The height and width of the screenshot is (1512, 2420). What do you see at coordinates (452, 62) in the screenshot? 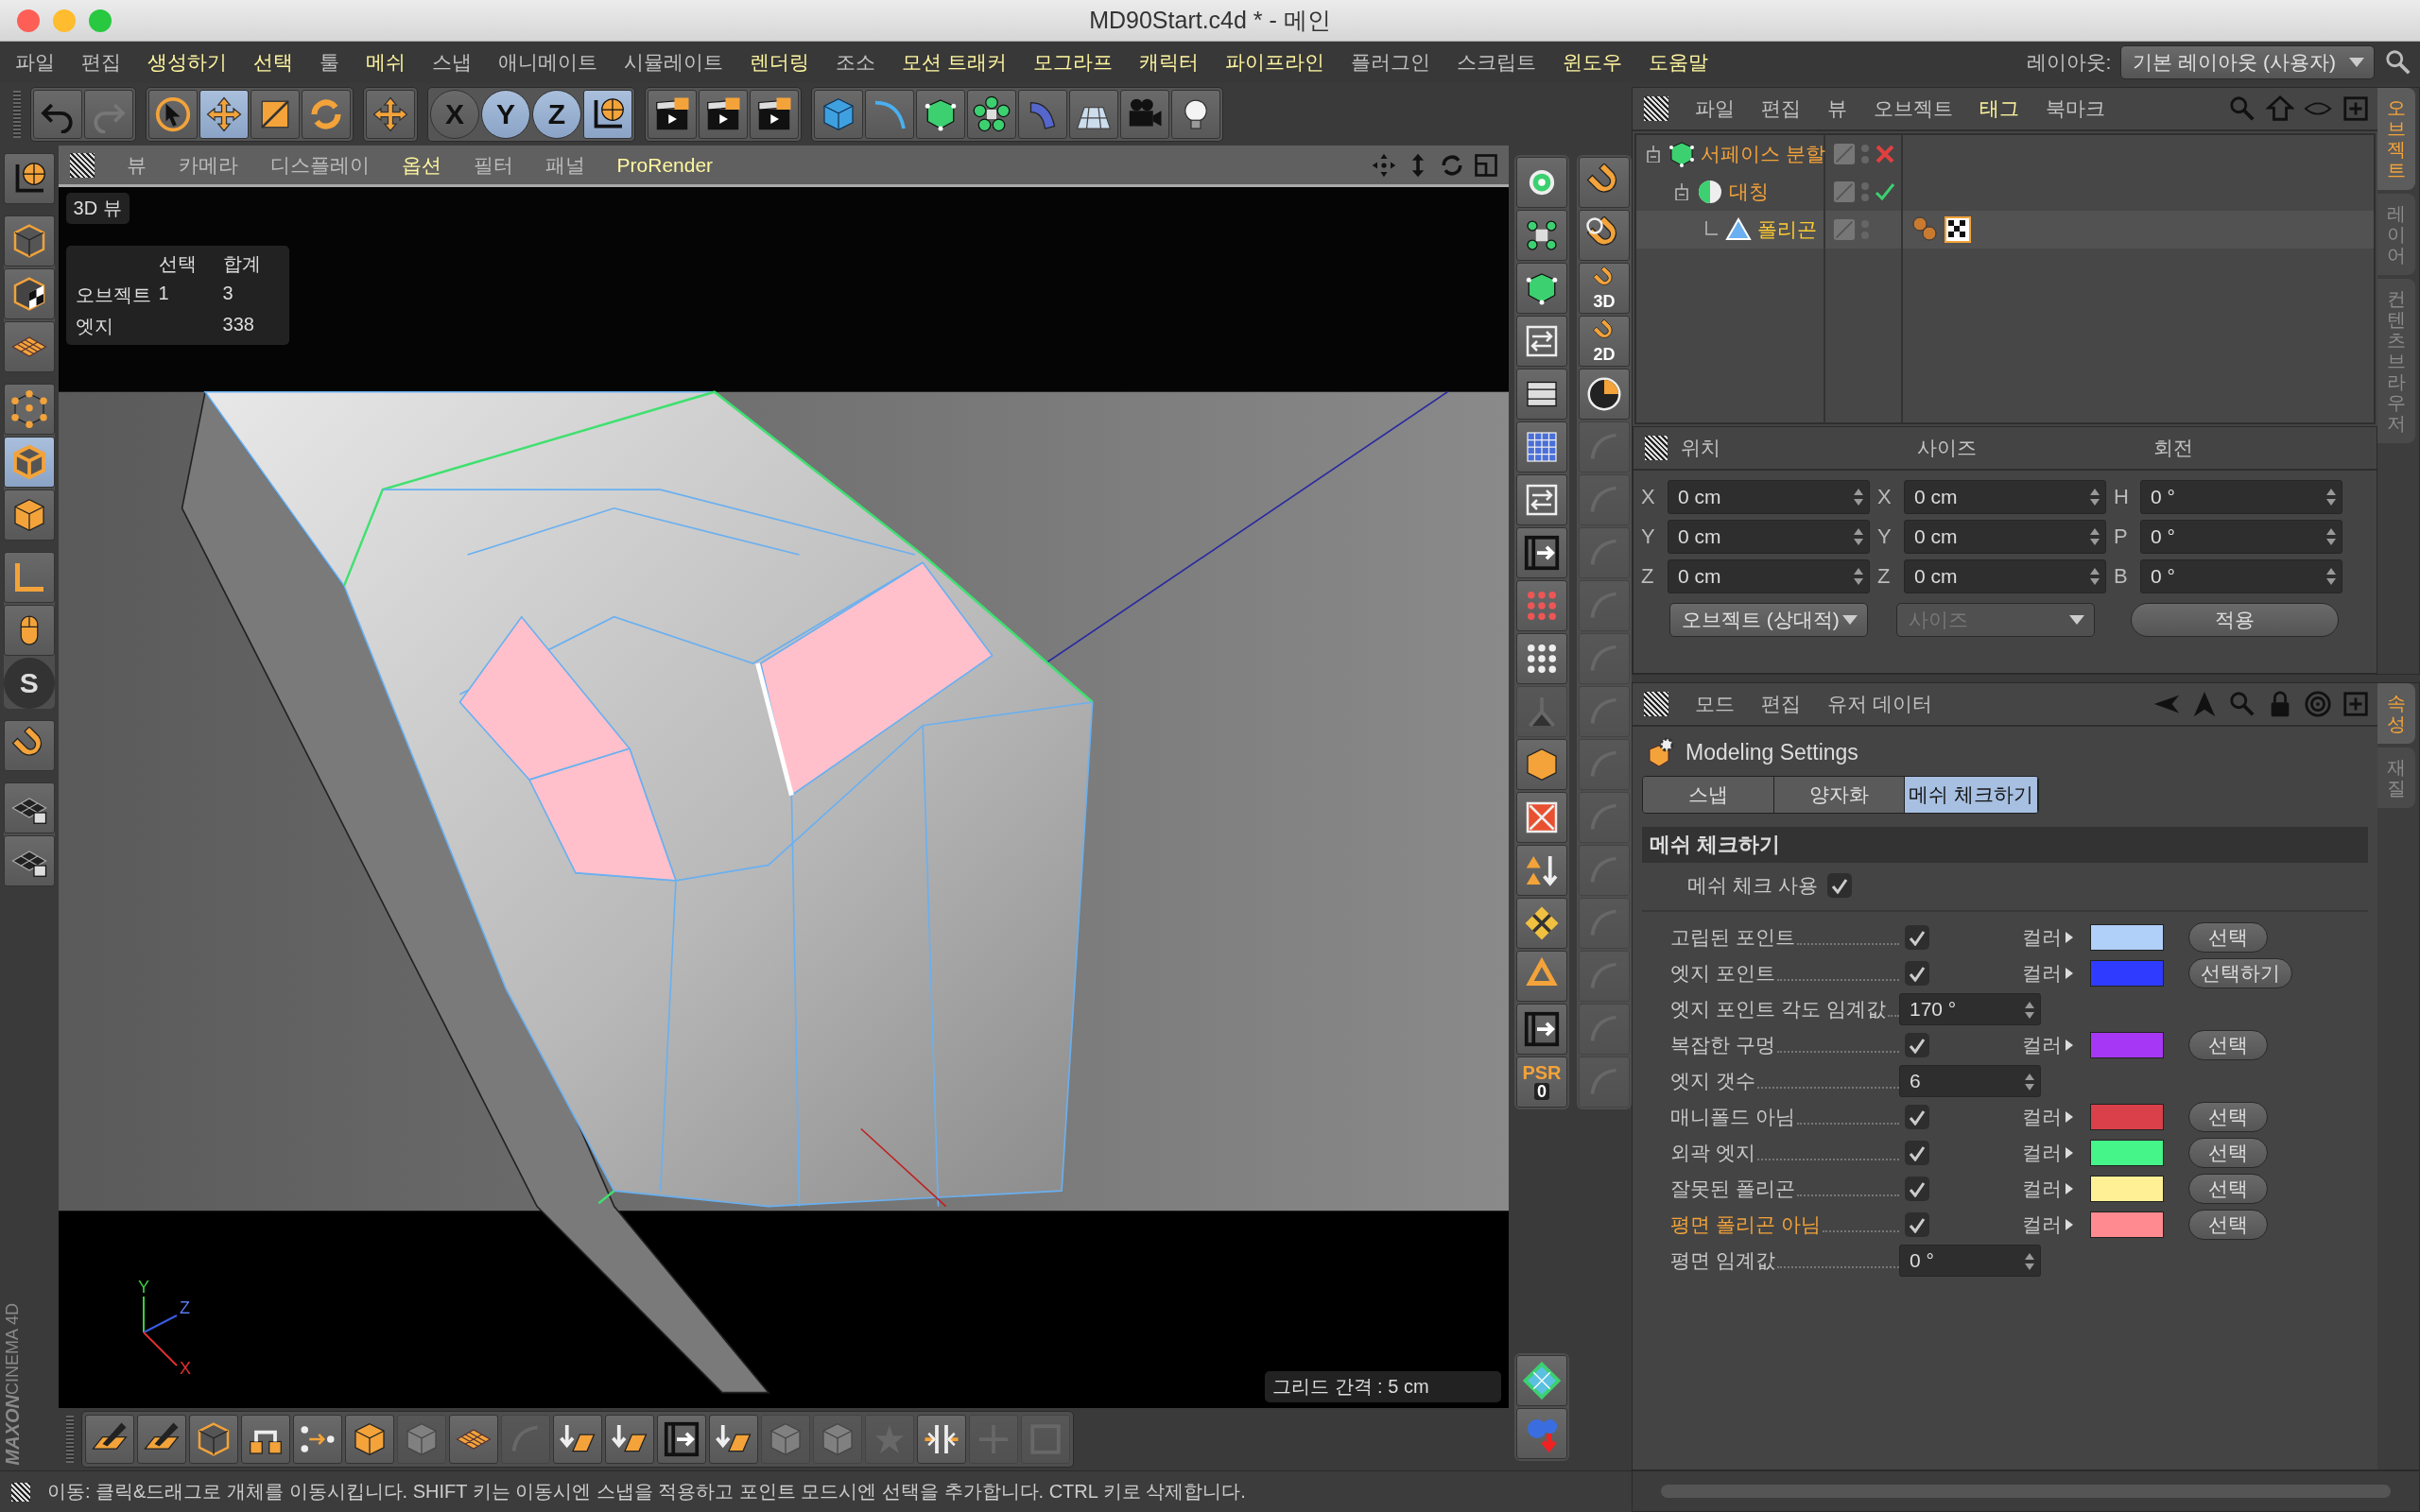
I see `menu-item: 스냅` at bounding box center [452, 62].